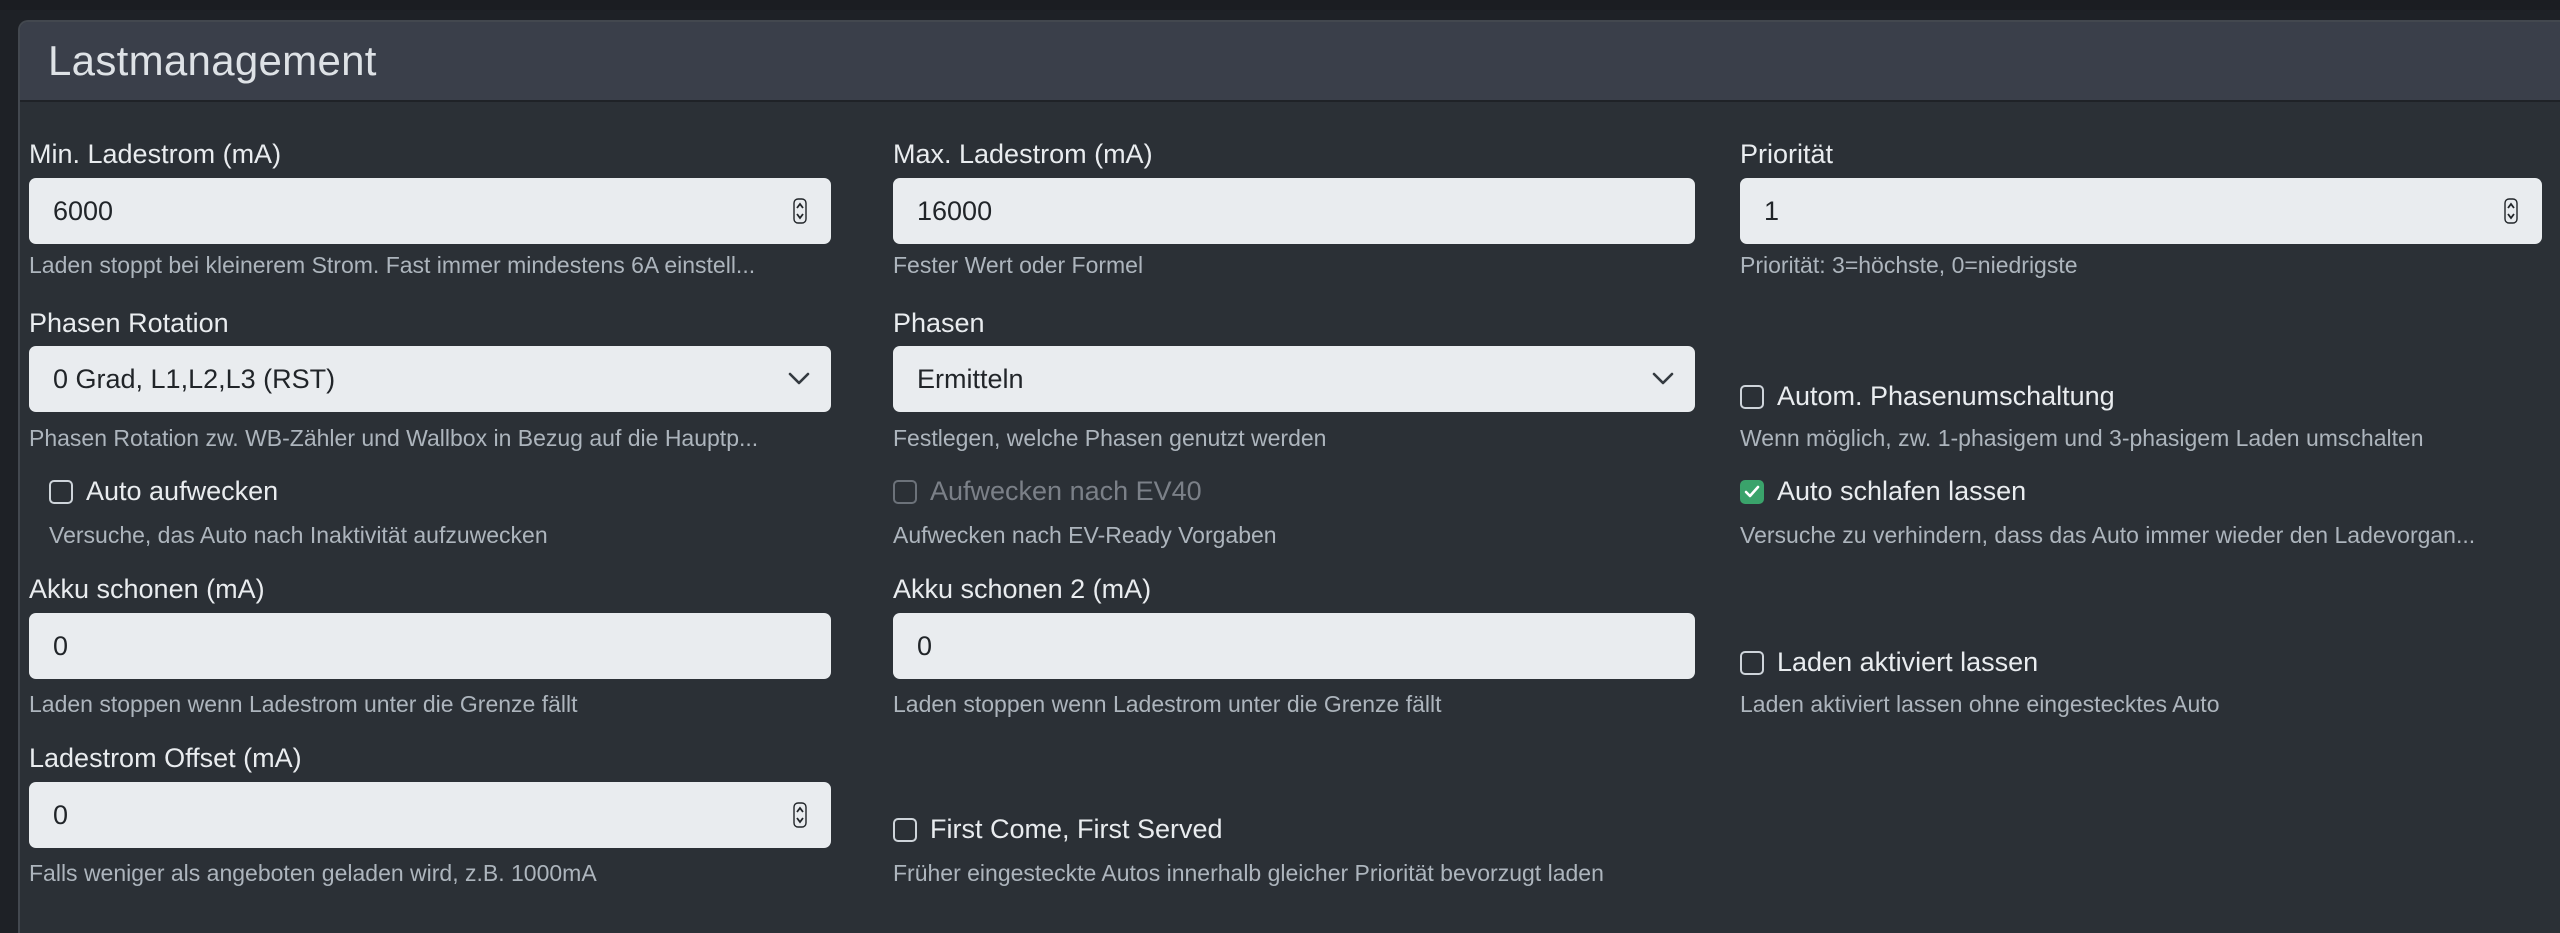  Describe the element at coordinates (61, 814) in the screenshot. I see `current-offset-value: 0` at that location.